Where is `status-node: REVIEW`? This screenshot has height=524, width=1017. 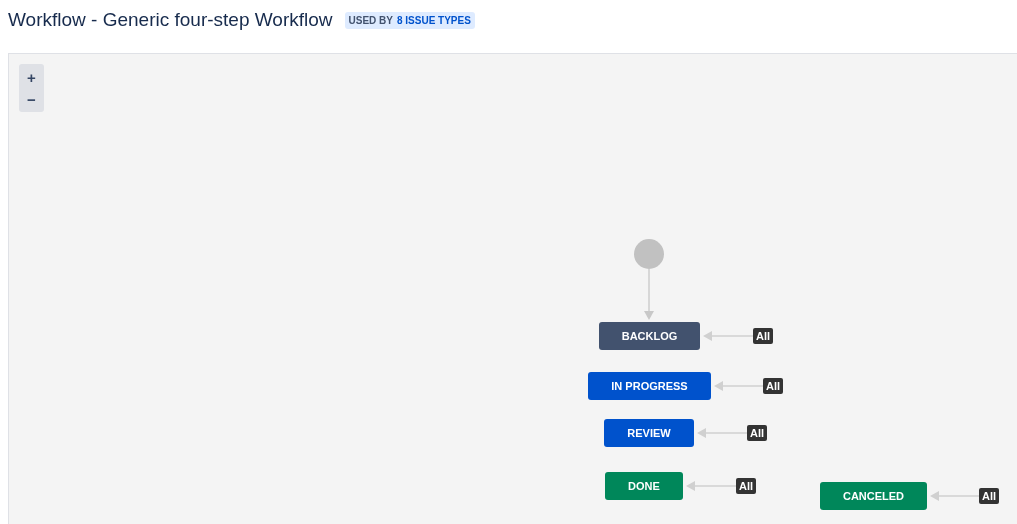 status-node: REVIEW is located at coordinates (649, 433).